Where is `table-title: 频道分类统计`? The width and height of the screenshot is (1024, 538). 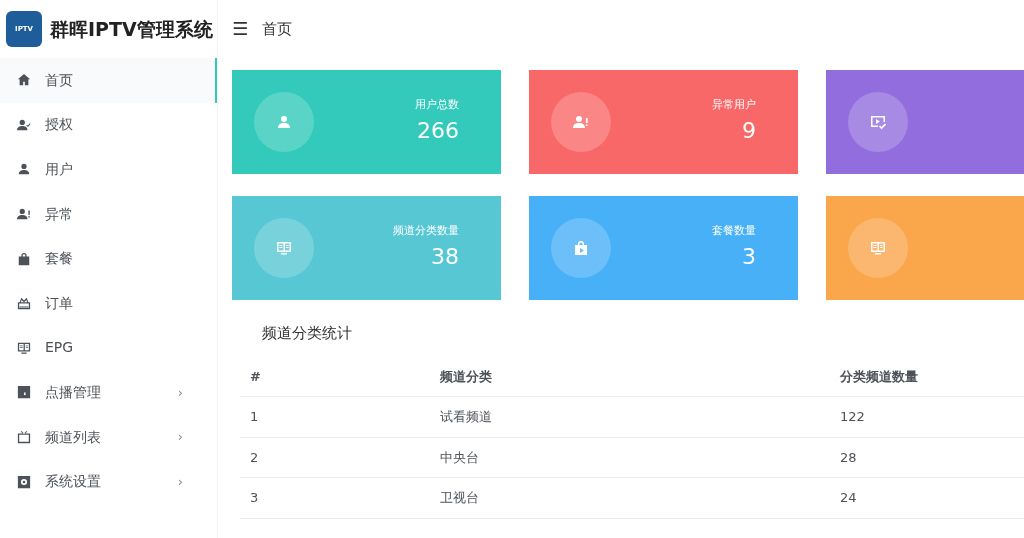
table-title: 频道分类统计 is located at coordinates (307, 333).